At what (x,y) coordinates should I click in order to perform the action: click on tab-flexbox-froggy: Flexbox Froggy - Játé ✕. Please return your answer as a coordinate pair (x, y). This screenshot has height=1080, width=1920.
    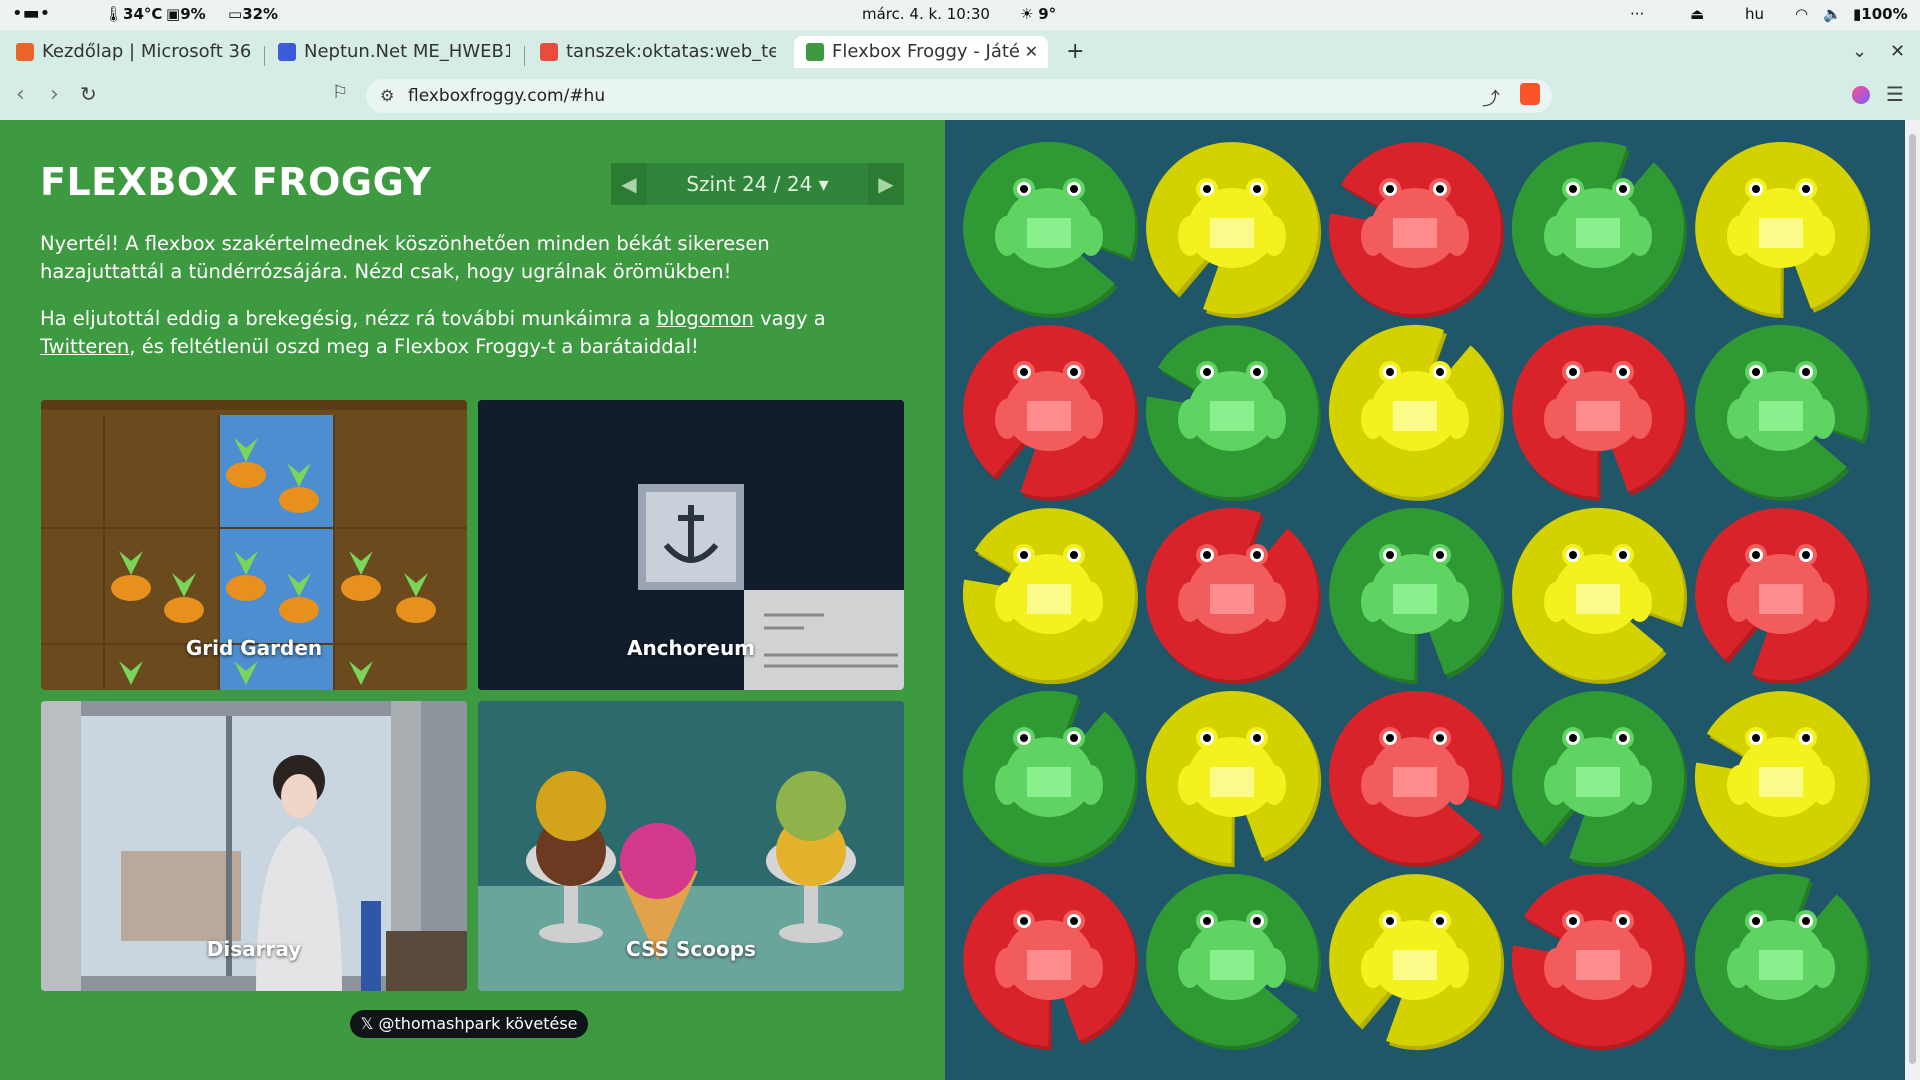
    Looking at the image, I should click on (921, 52).